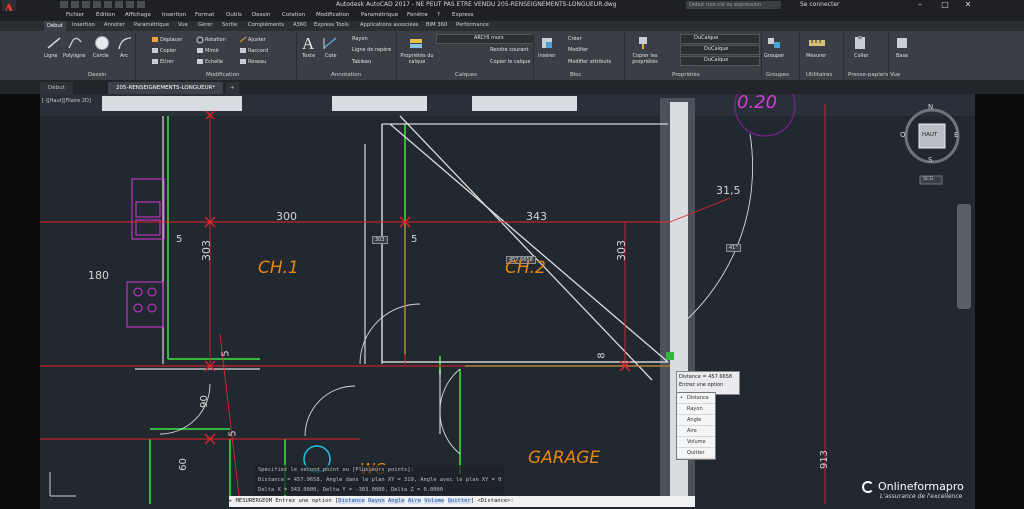 Image resolution: width=1024 pixels, height=509 pixels. I want to click on cmd-option-quitter: Quitter, so click(459, 501).